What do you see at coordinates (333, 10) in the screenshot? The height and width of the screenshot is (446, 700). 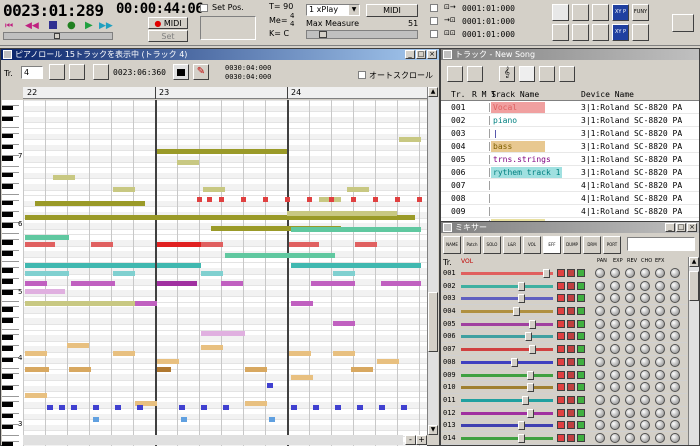 I see `play-mode-select: 1 xPlay ▼` at bounding box center [333, 10].